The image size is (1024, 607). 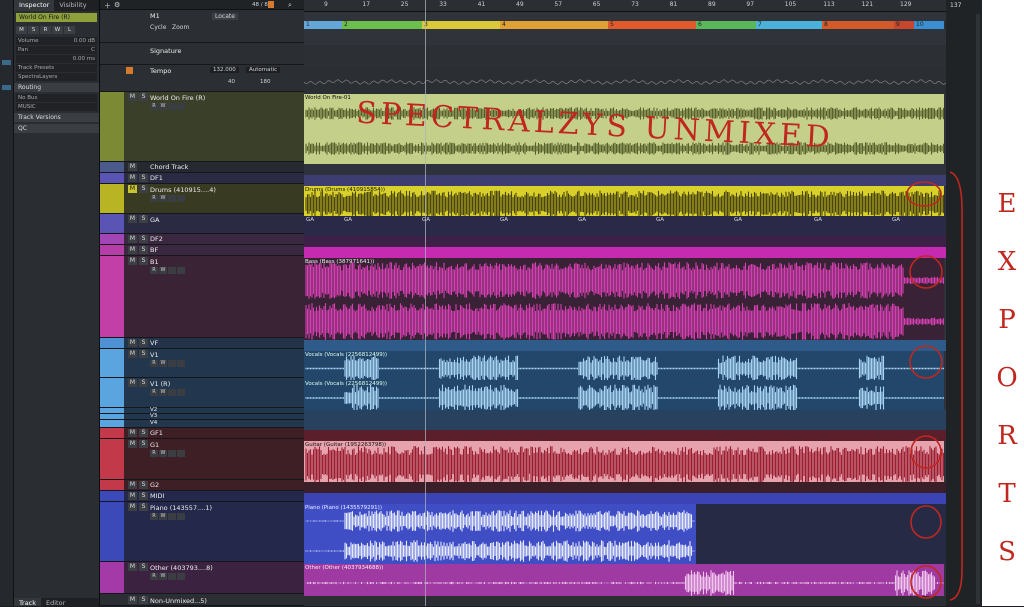 What do you see at coordinates (624, 201) in the screenshot?
I see `clip-drums: Drums (Drums (410915854))` at bounding box center [624, 201].